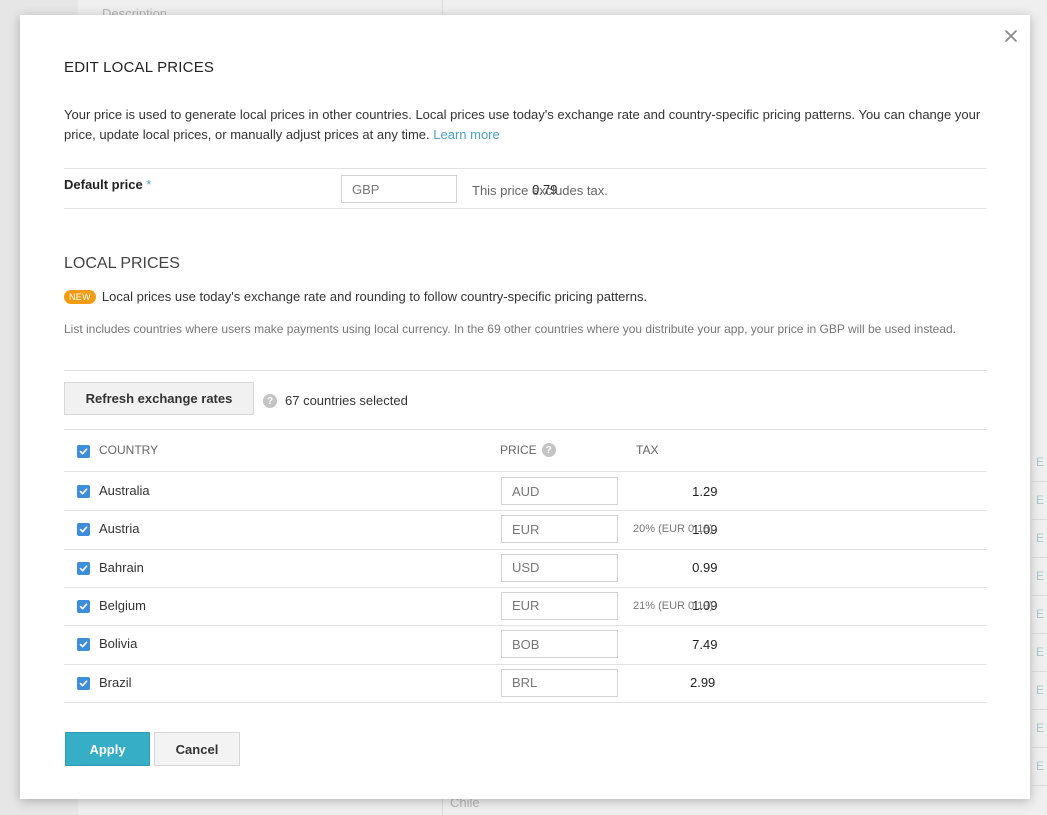 The image size is (1047, 815). I want to click on country-name: Bahrain, so click(121, 567).